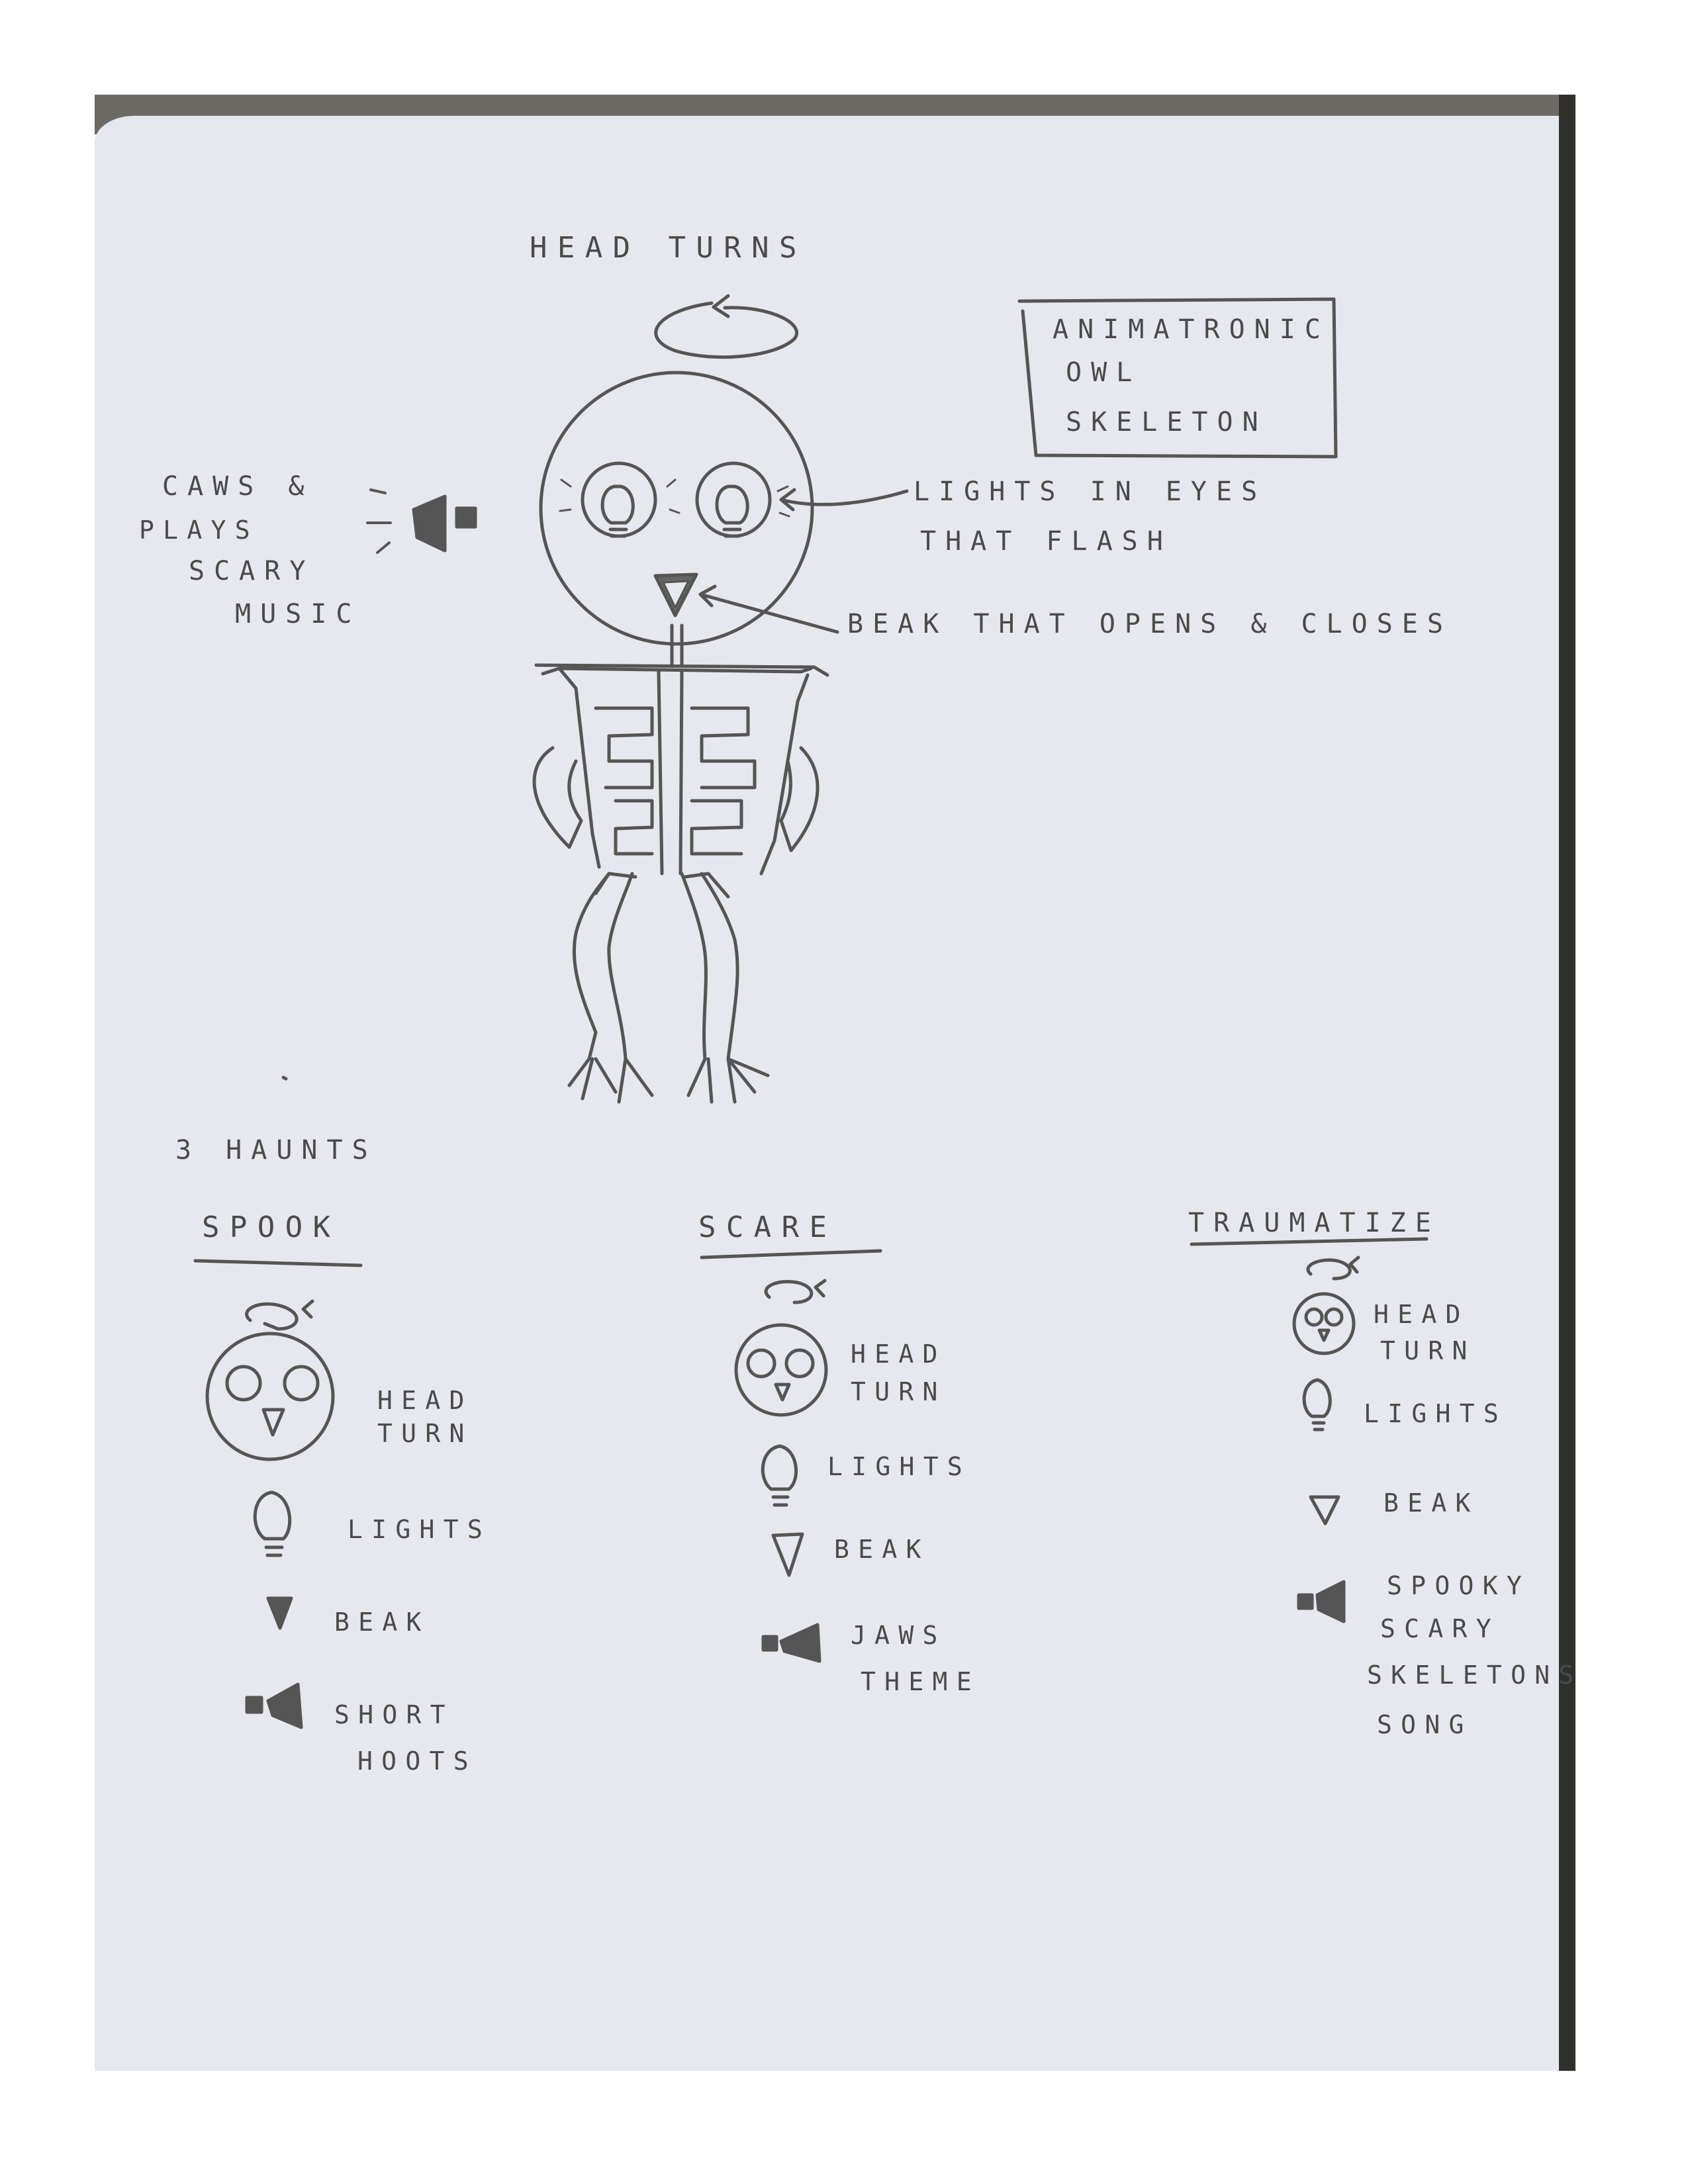 The image size is (1688, 2184). Describe the element at coordinates (1191, 329) in the screenshot. I see `title-line: ANIMATRONIC` at that location.